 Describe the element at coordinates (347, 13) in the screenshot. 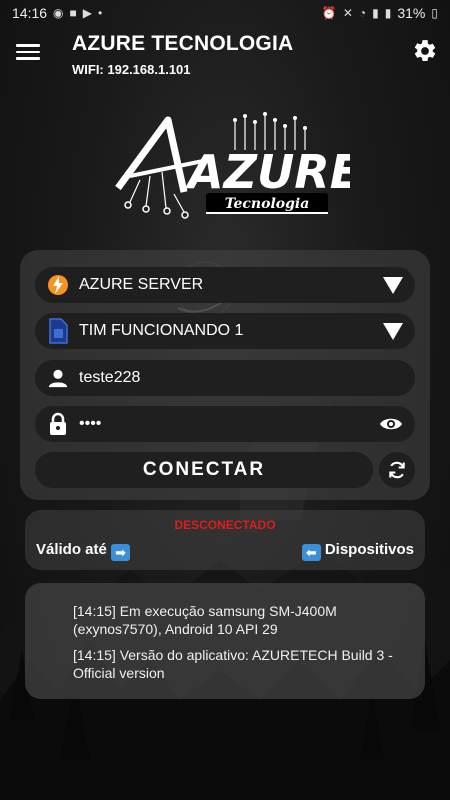

I see `mute-icon: ✕` at that location.